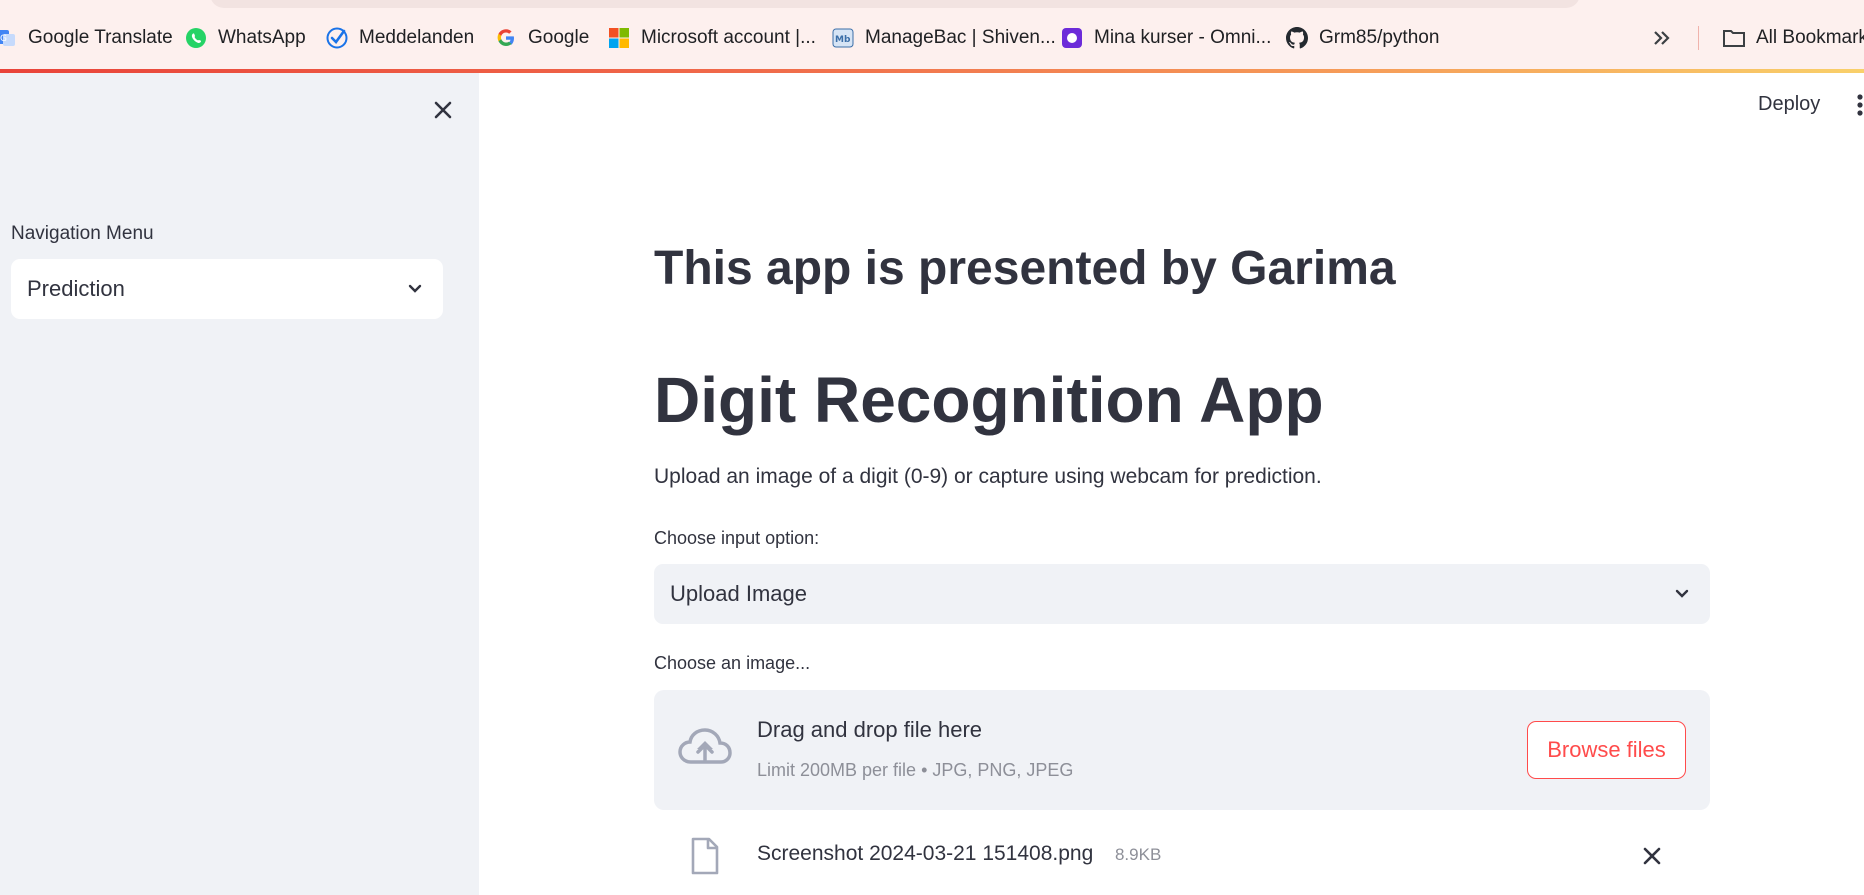 The image size is (1864, 895). What do you see at coordinates (337, 38) in the screenshot?
I see `checkmark-icon` at bounding box center [337, 38].